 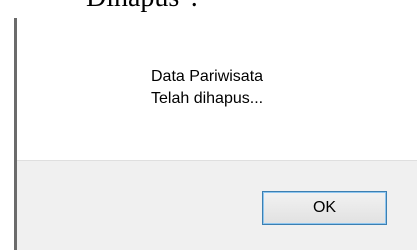 What do you see at coordinates (207, 76) in the screenshot?
I see `message-line-1: Data Pariwisata` at bounding box center [207, 76].